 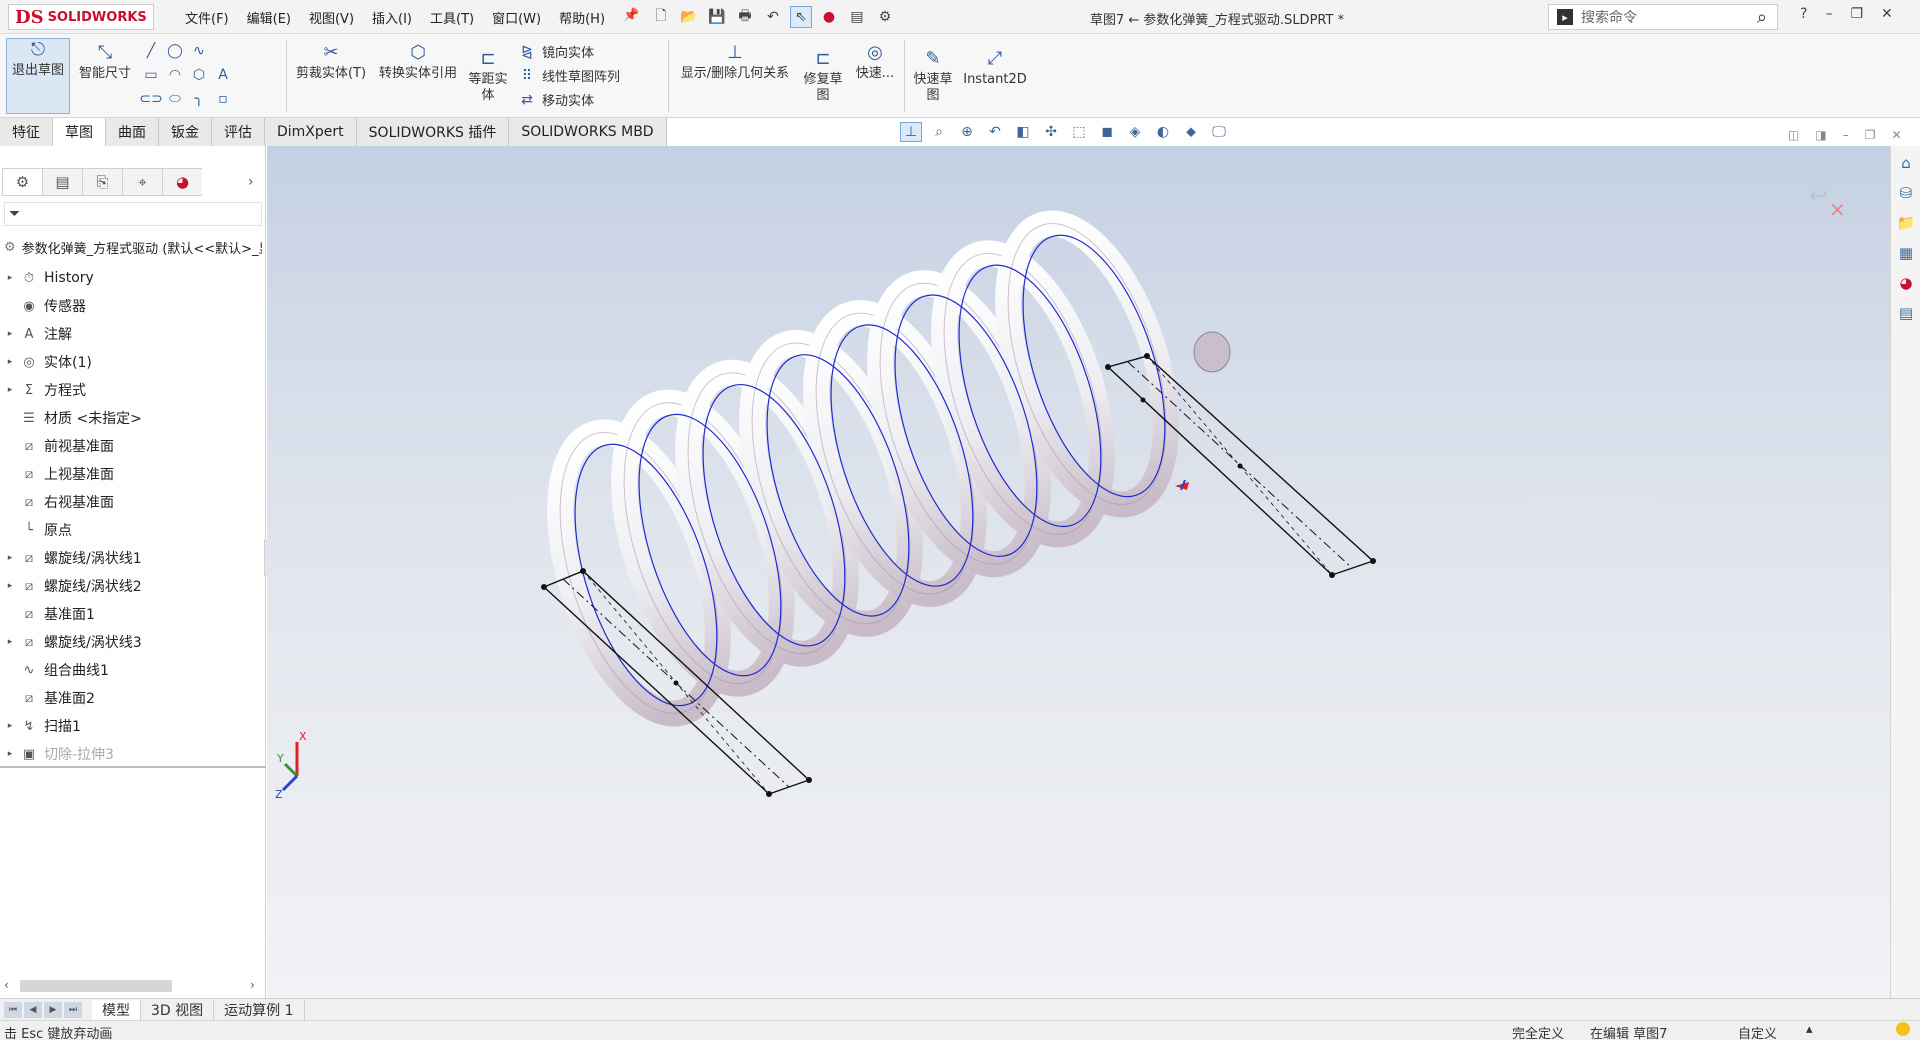 What do you see at coordinates (1905, 193) in the screenshot?
I see `design-library-icon: ⛁` at bounding box center [1905, 193].